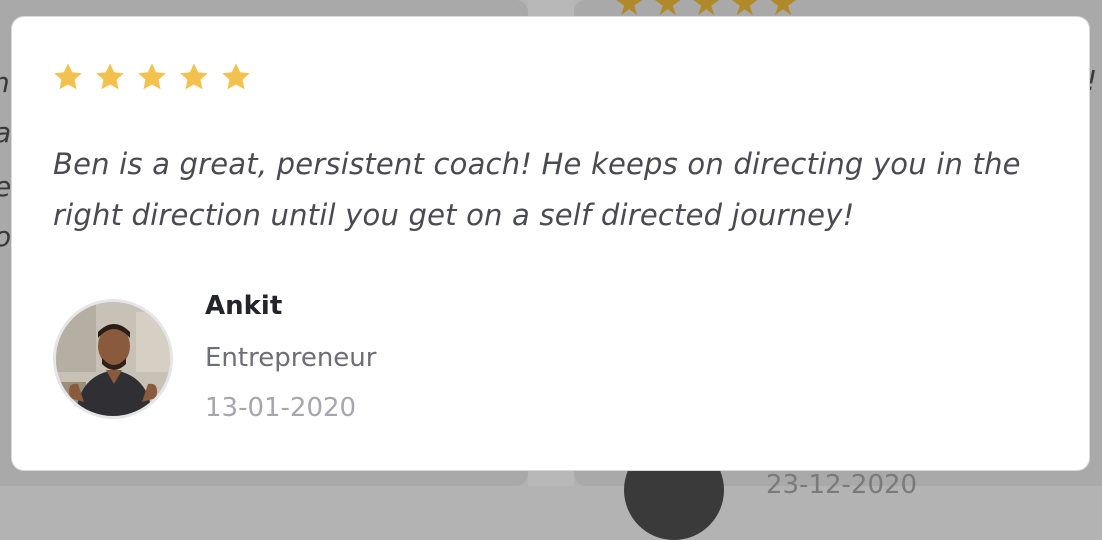 This screenshot has width=1102, height=540. Describe the element at coordinates (281, 408) in the screenshot. I see `testimonial-date: 13-01-2020` at that location.